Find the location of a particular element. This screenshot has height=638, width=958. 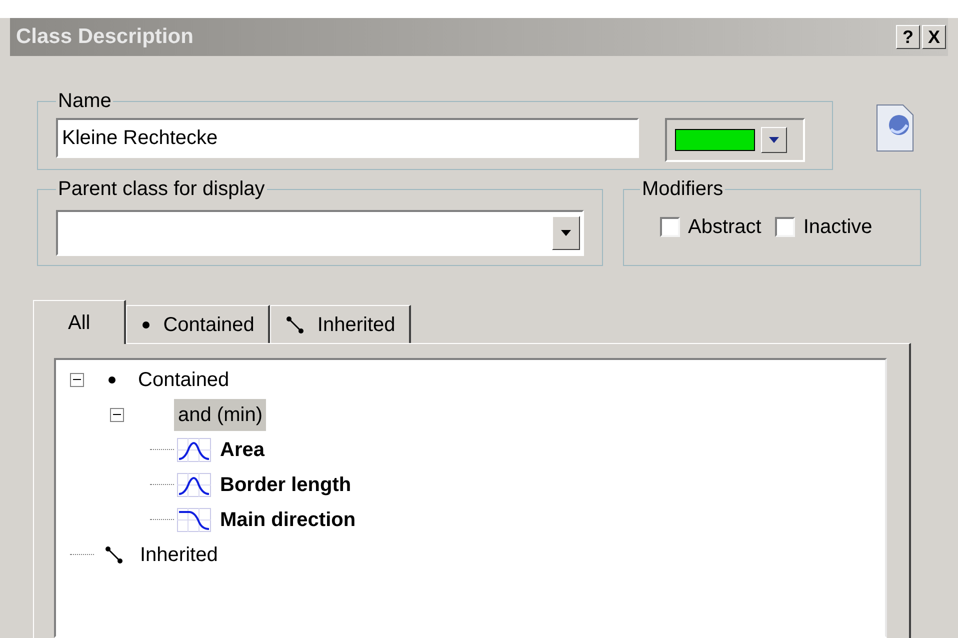

close-button: X is located at coordinates (934, 37).